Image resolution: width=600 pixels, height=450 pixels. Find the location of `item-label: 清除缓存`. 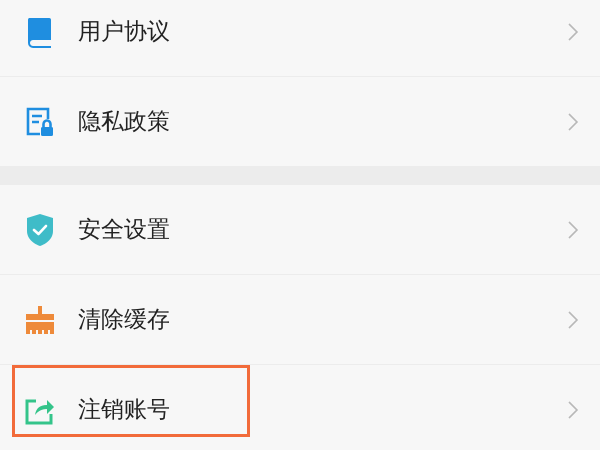

item-label: 清除缓存 is located at coordinates (124, 320).